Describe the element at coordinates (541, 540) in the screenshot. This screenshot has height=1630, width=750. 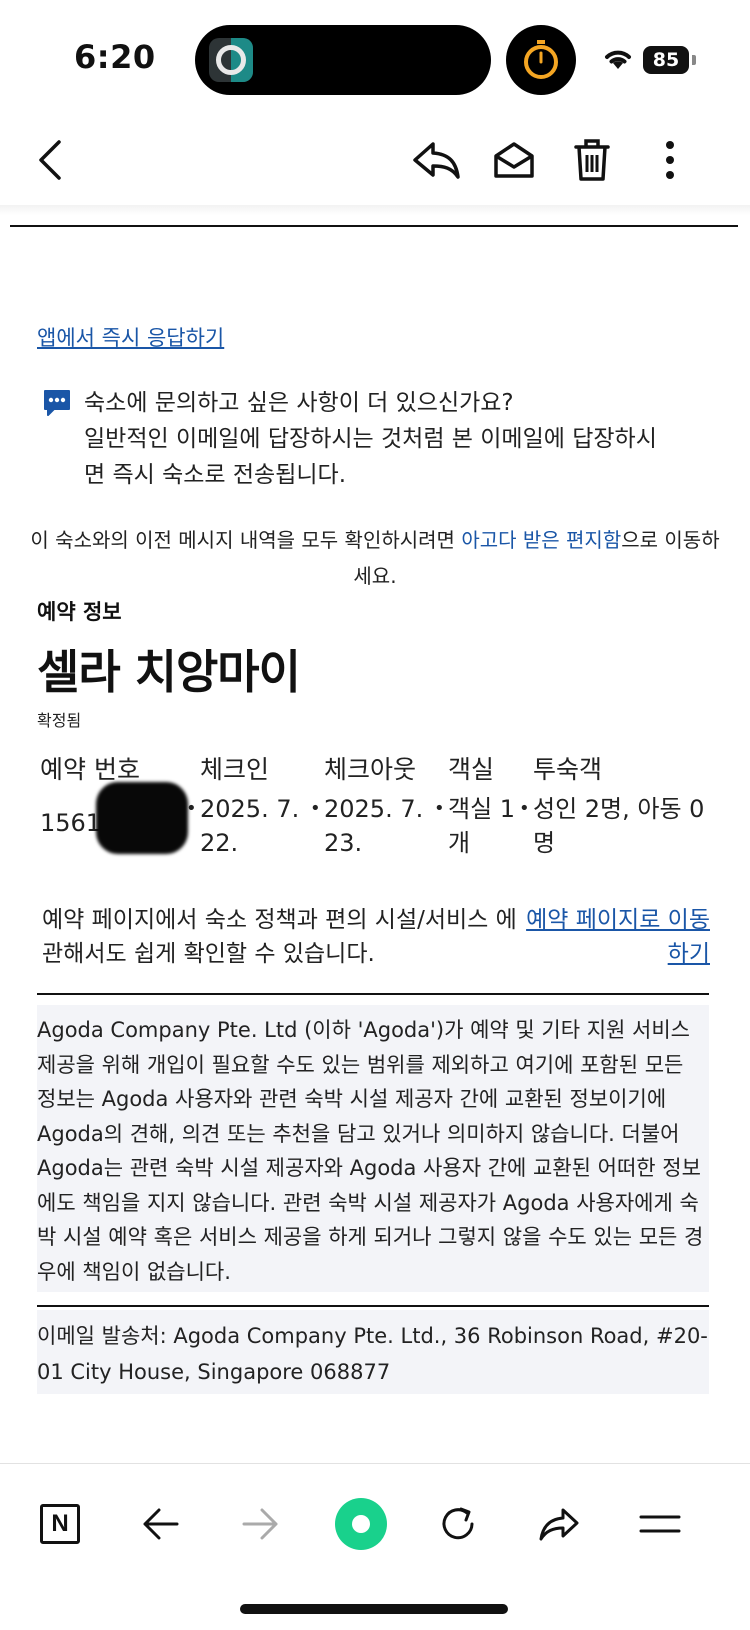
I see `agoda-inbox-link: 아고다 받은 편지함` at that location.